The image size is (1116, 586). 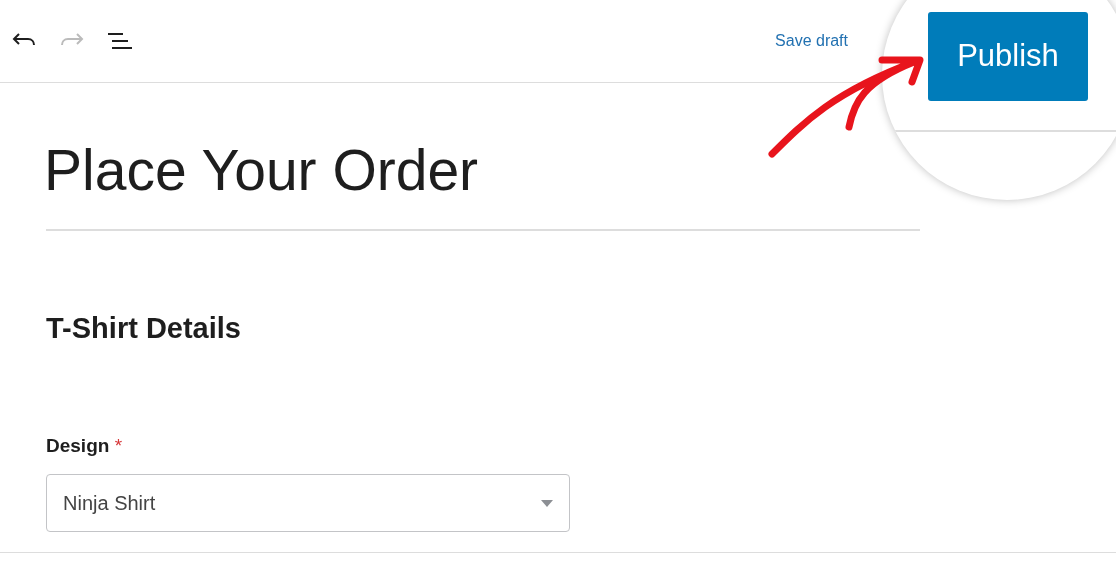 I want to click on design-select: Ninja Shirt, so click(x=308, y=503).